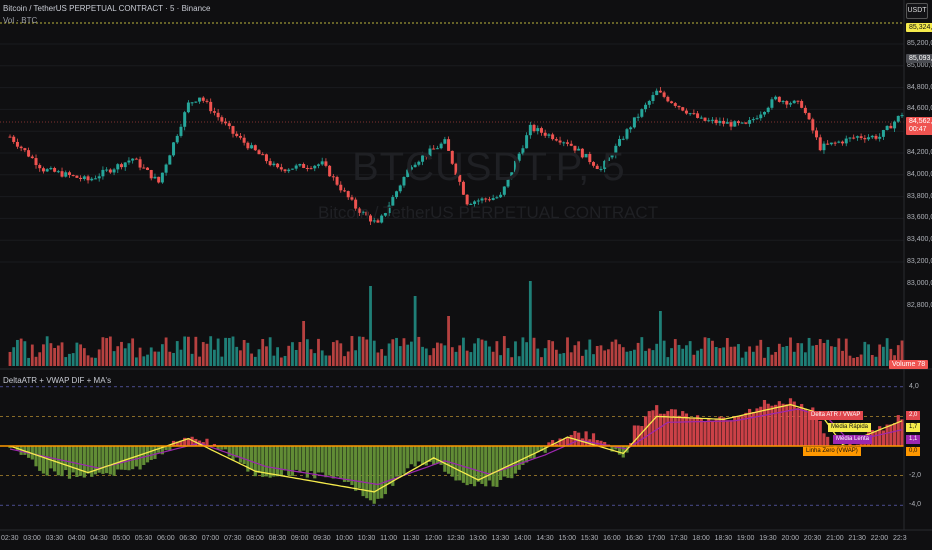  What do you see at coordinates (233, 538) in the screenshot?
I see `time-tick: 07:30` at bounding box center [233, 538].